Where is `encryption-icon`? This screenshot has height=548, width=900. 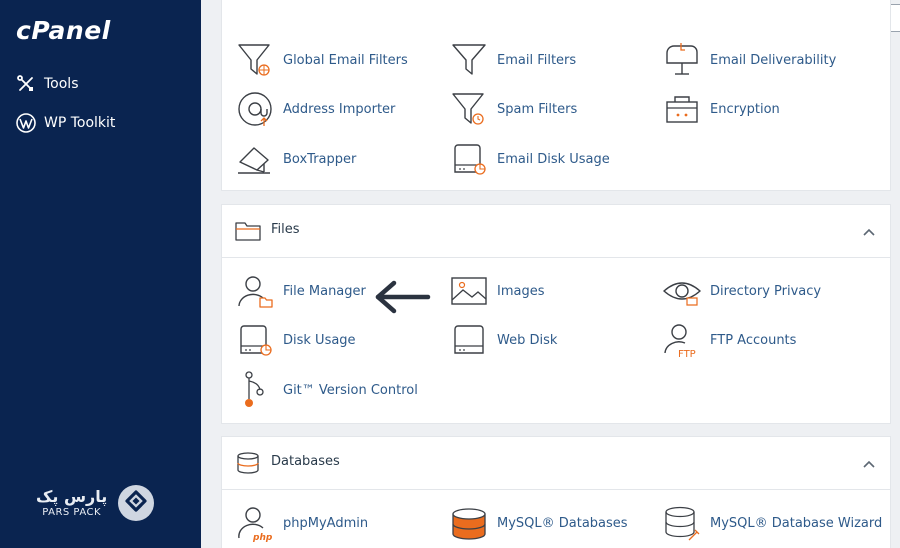 encryption-icon is located at coordinates (682, 109).